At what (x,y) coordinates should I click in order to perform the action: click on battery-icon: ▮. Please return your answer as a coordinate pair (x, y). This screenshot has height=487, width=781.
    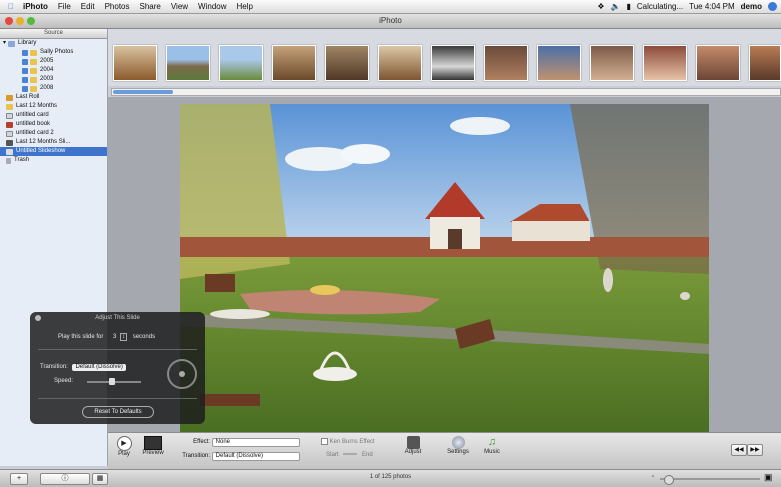
    Looking at the image, I should click on (628, 6).